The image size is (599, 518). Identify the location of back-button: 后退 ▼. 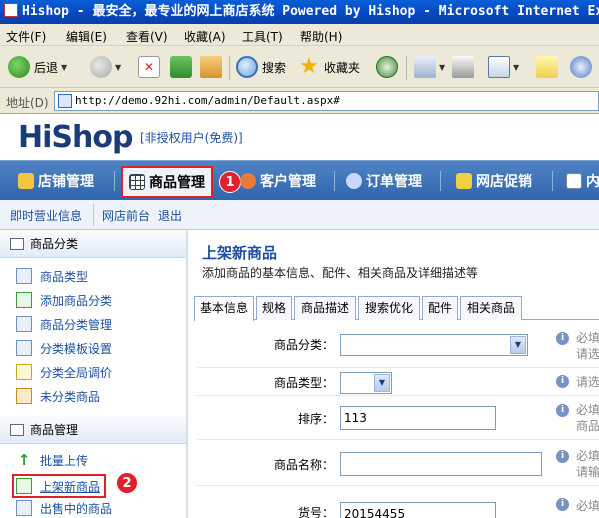
(37, 67).